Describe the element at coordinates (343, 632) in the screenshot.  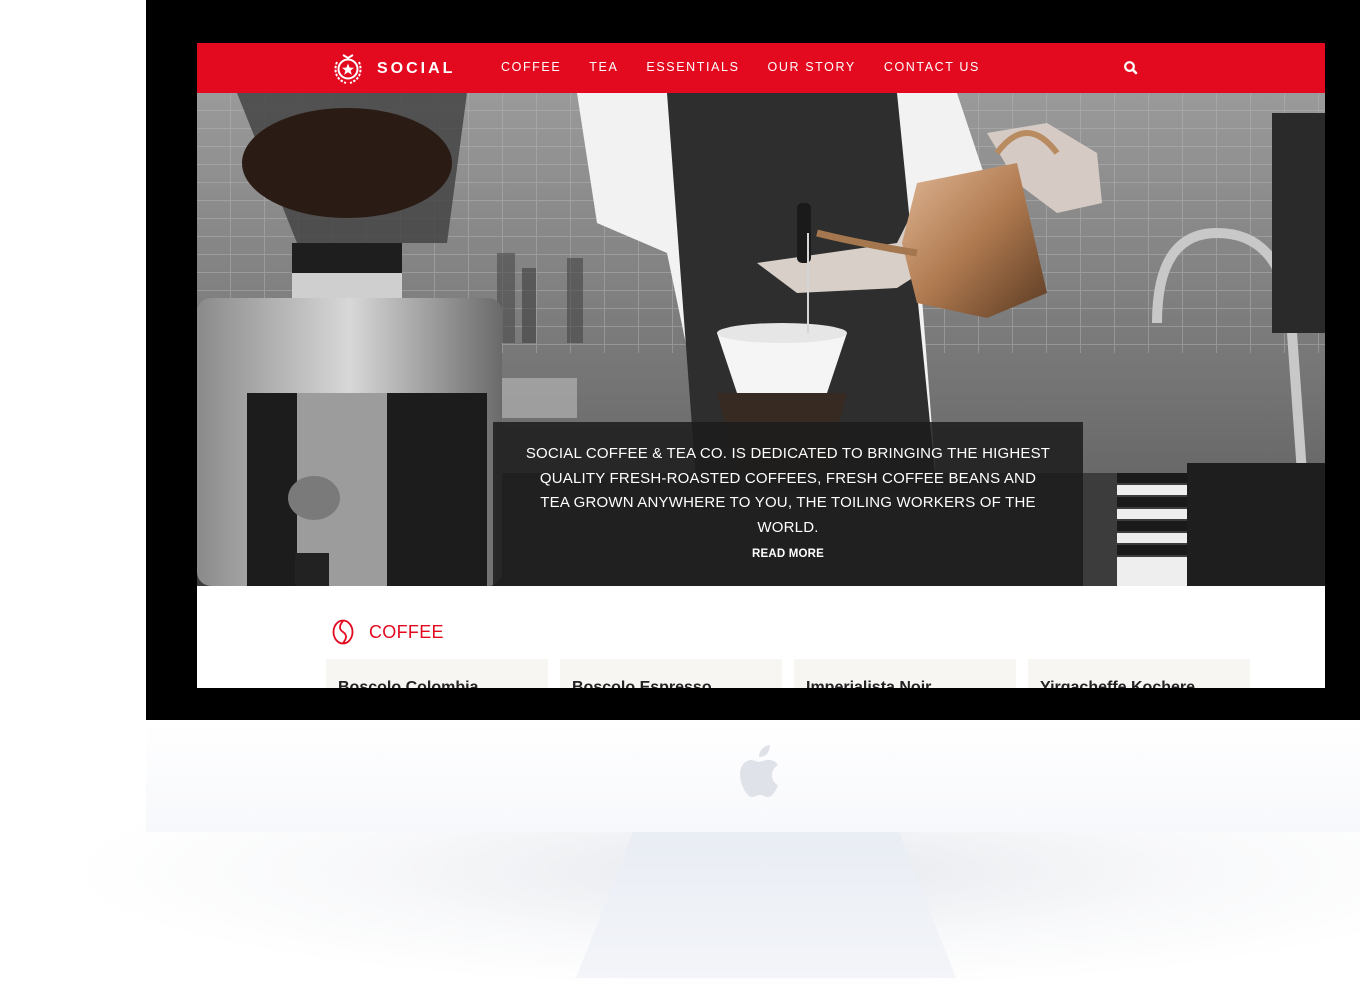
I see `coffee-bean-icon` at that location.